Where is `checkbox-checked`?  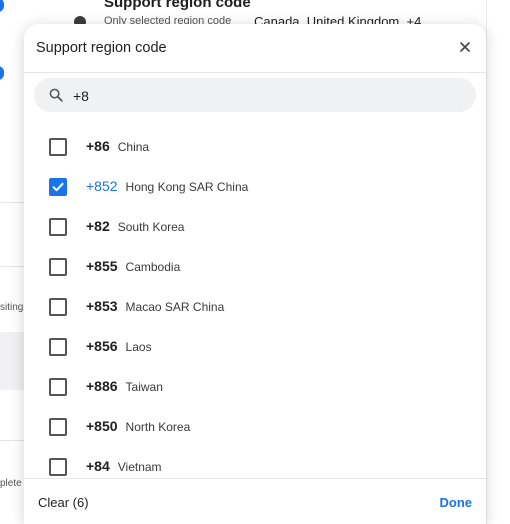 checkbox-checked is located at coordinates (58, 187).